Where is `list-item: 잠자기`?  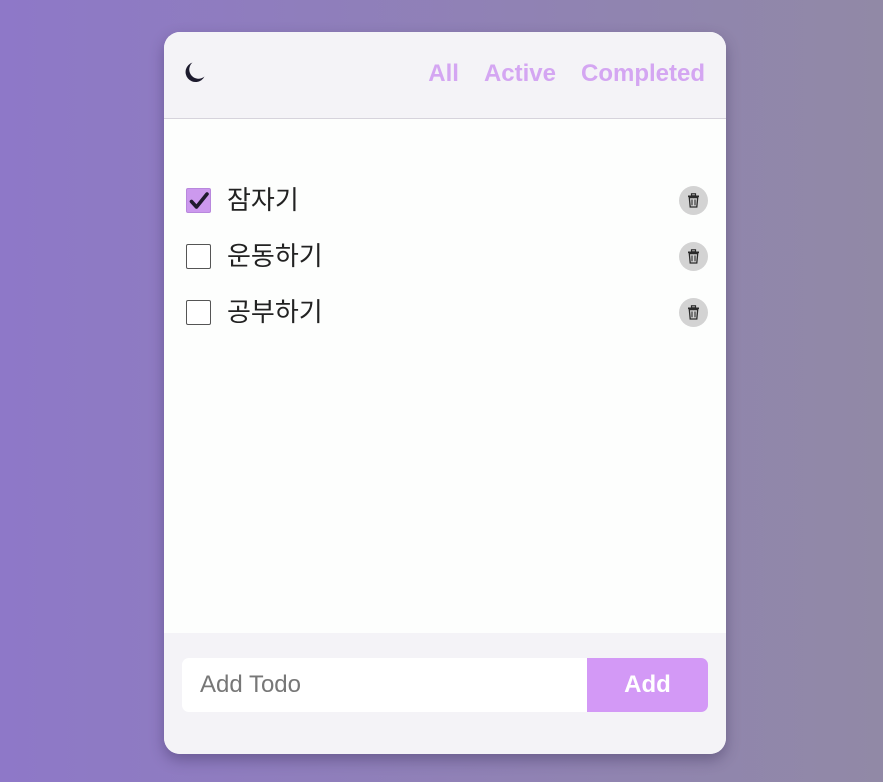 list-item: 잠자기 is located at coordinates (445, 203).